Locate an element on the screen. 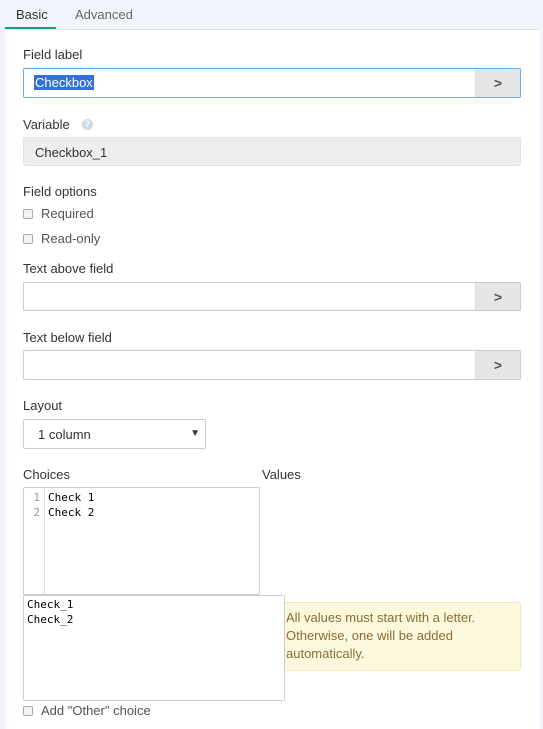 This screenshot has height=729, width=543. line-number: 2 is located at coordinates (36, 512).